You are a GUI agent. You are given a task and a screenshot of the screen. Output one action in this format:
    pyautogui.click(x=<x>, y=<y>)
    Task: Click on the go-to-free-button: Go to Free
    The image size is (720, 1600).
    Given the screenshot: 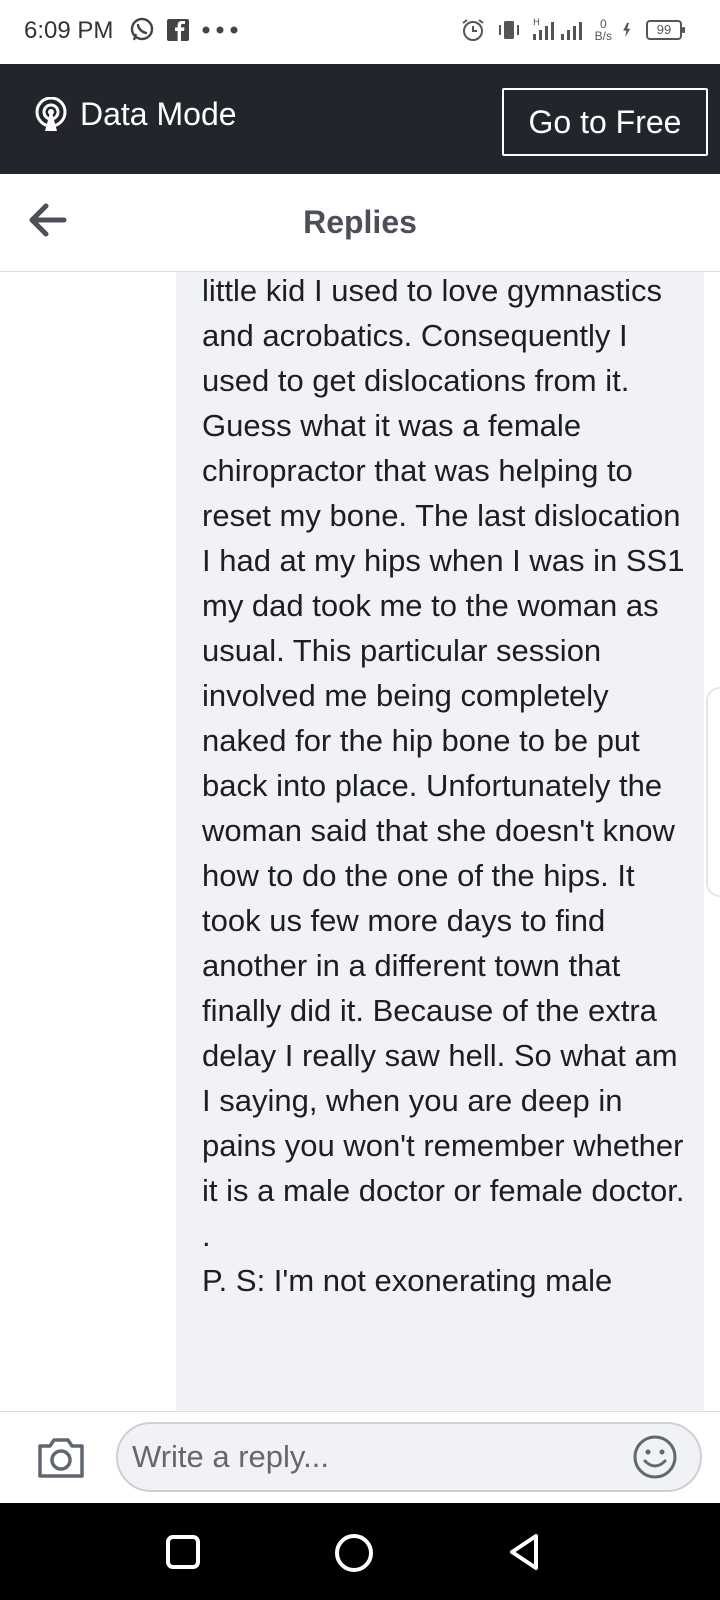 What is the action you would take?
    pyautogui.click(x=605, y=122)
    